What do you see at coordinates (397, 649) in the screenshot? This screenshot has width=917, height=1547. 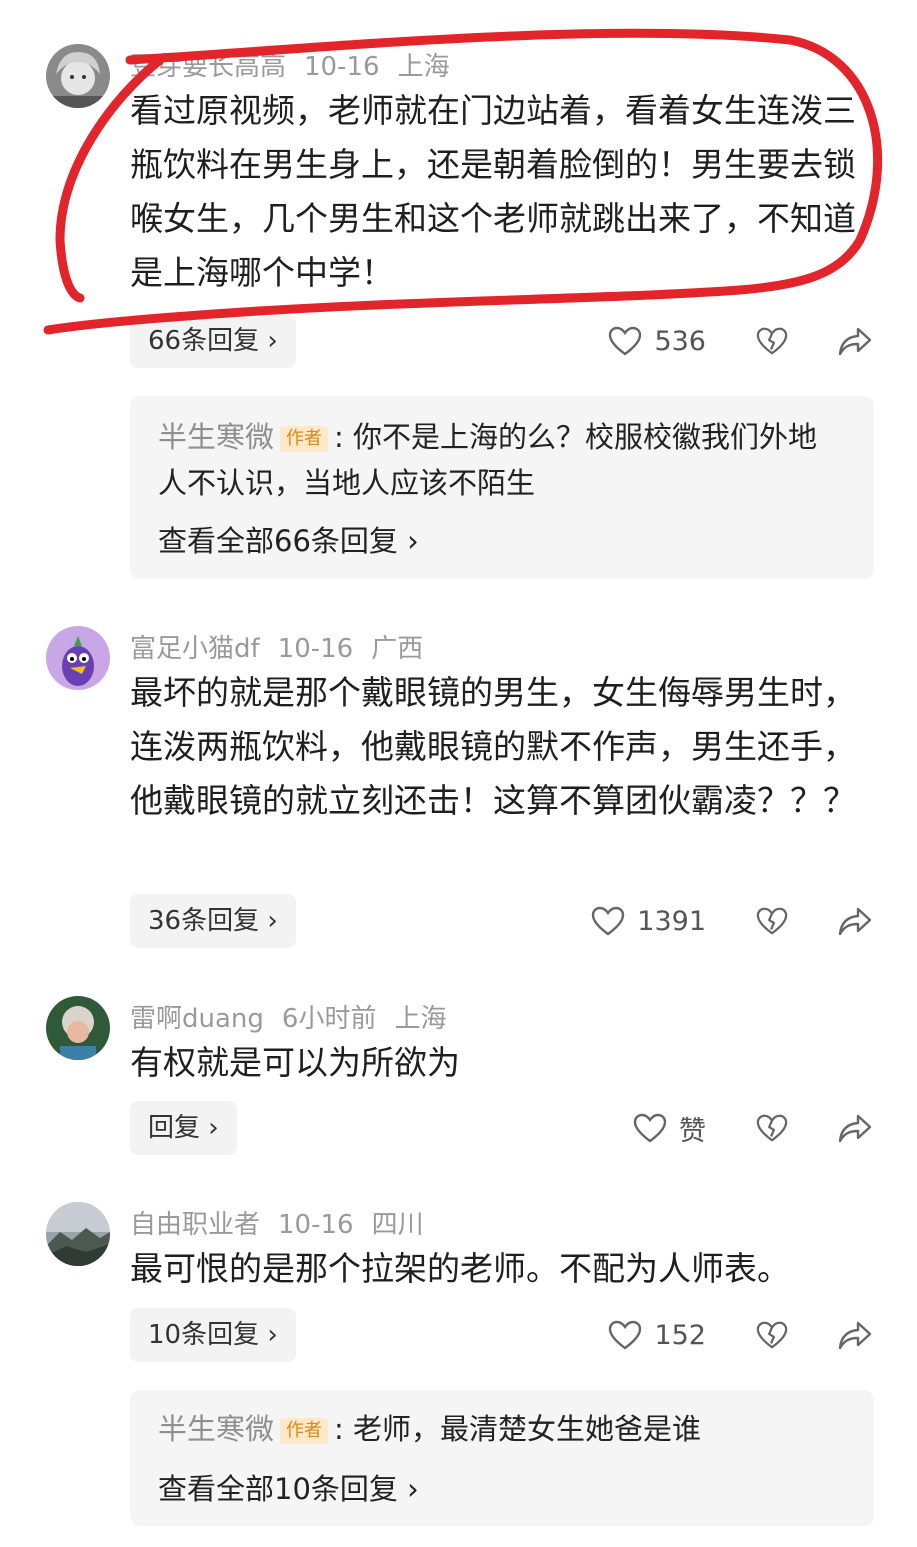 I see `comment-location: 广西` at bounding box center [397, 649].